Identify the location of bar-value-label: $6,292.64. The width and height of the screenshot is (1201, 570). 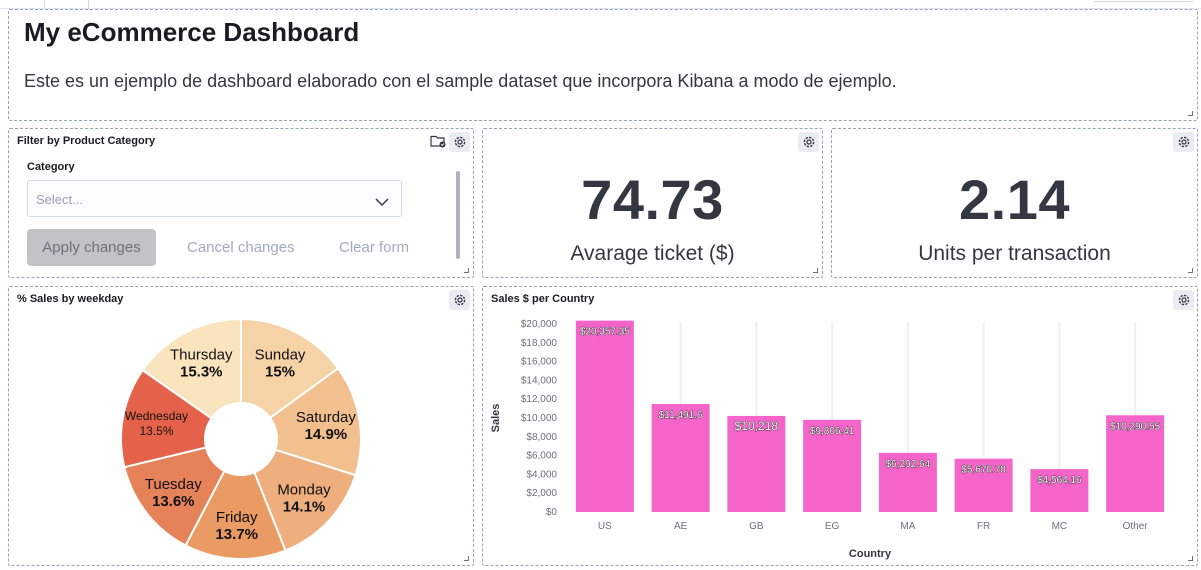
(908, 464).